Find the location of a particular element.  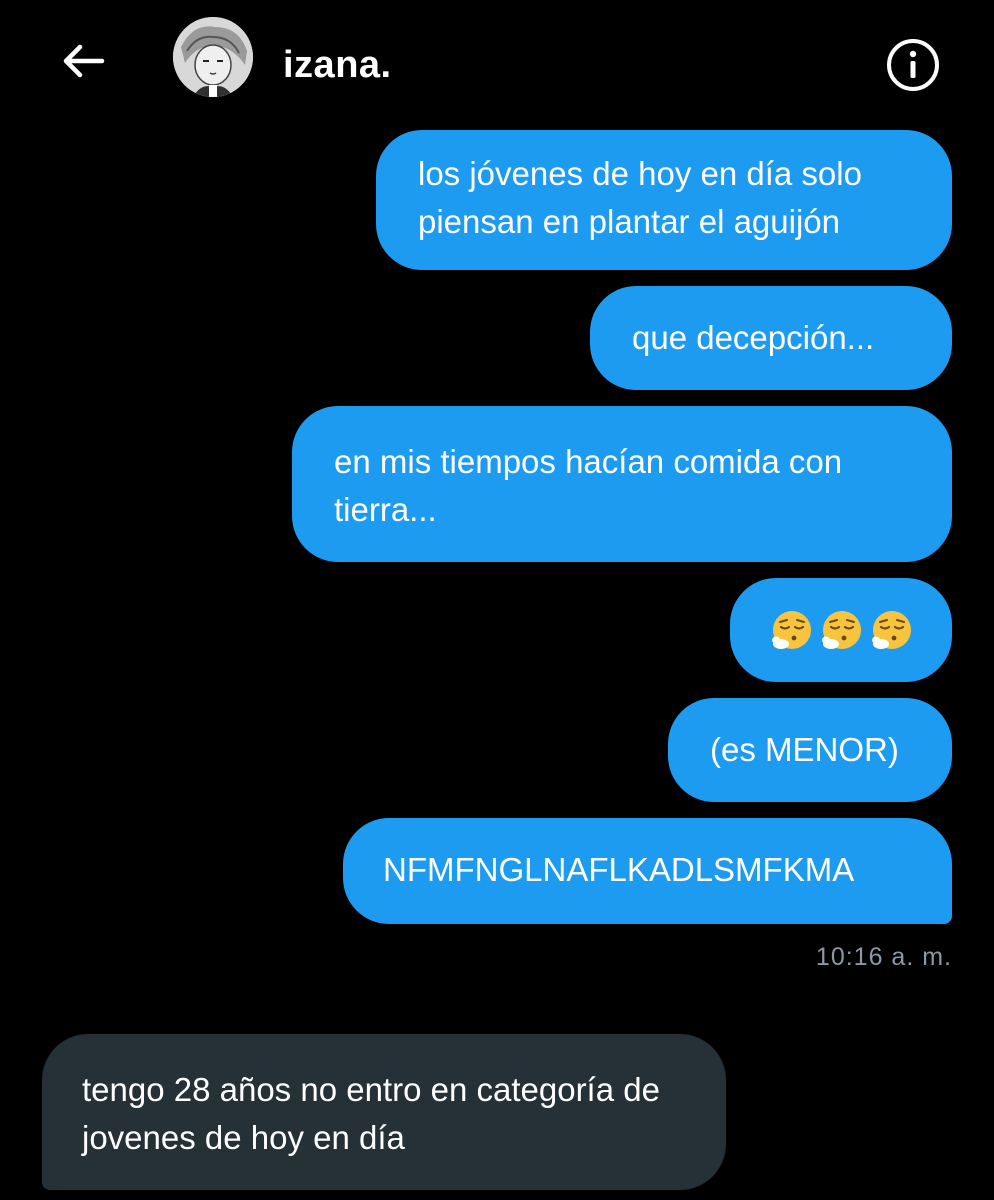

avatar is located at coordinates (213, 57).